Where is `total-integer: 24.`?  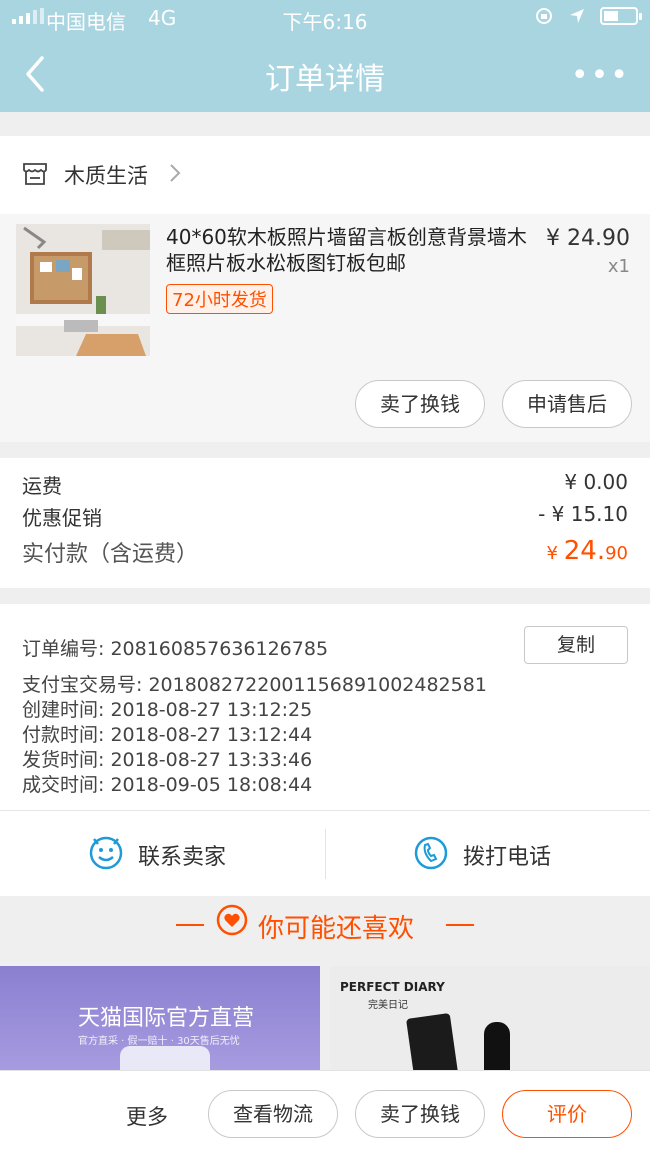 total-integer: 24. is located at coordinates (584, 551).